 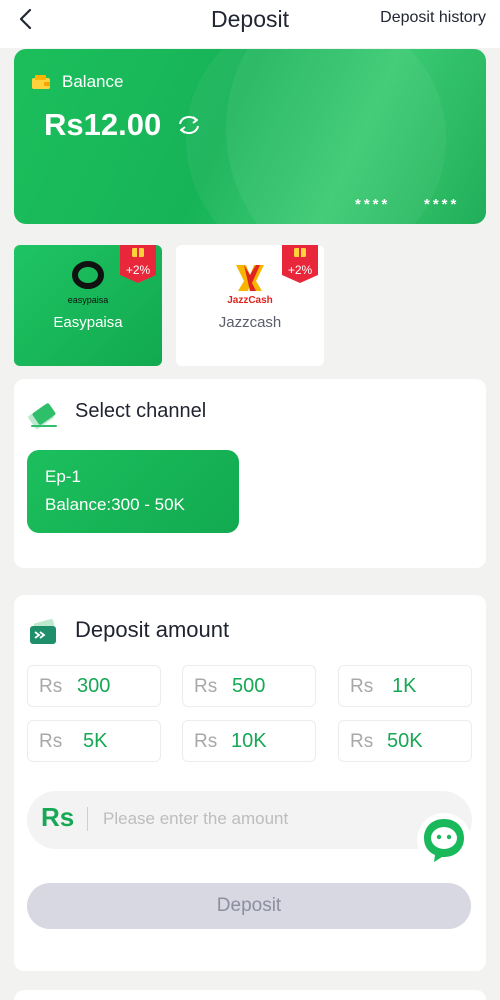 I want to click on amount-option-50k: Rs 50K, so click(x=405, y=741).